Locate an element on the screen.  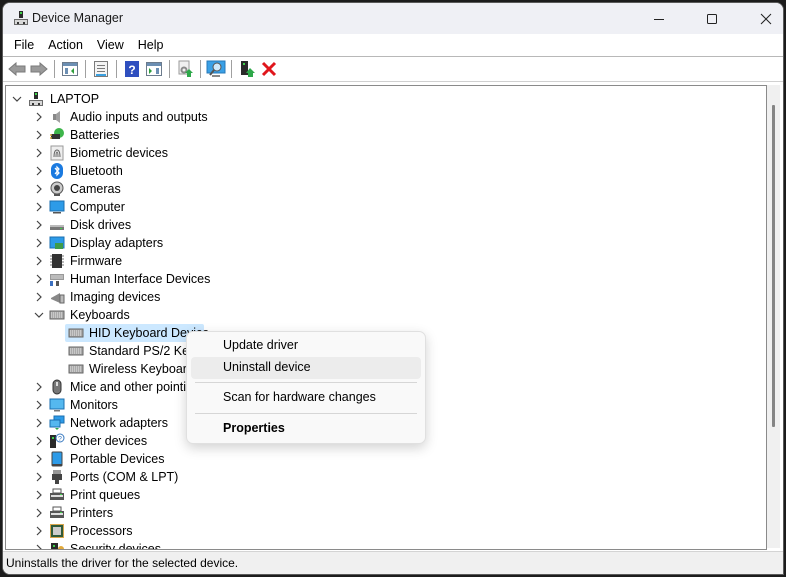
keyboard-icon is located at coordinates (57, 315).